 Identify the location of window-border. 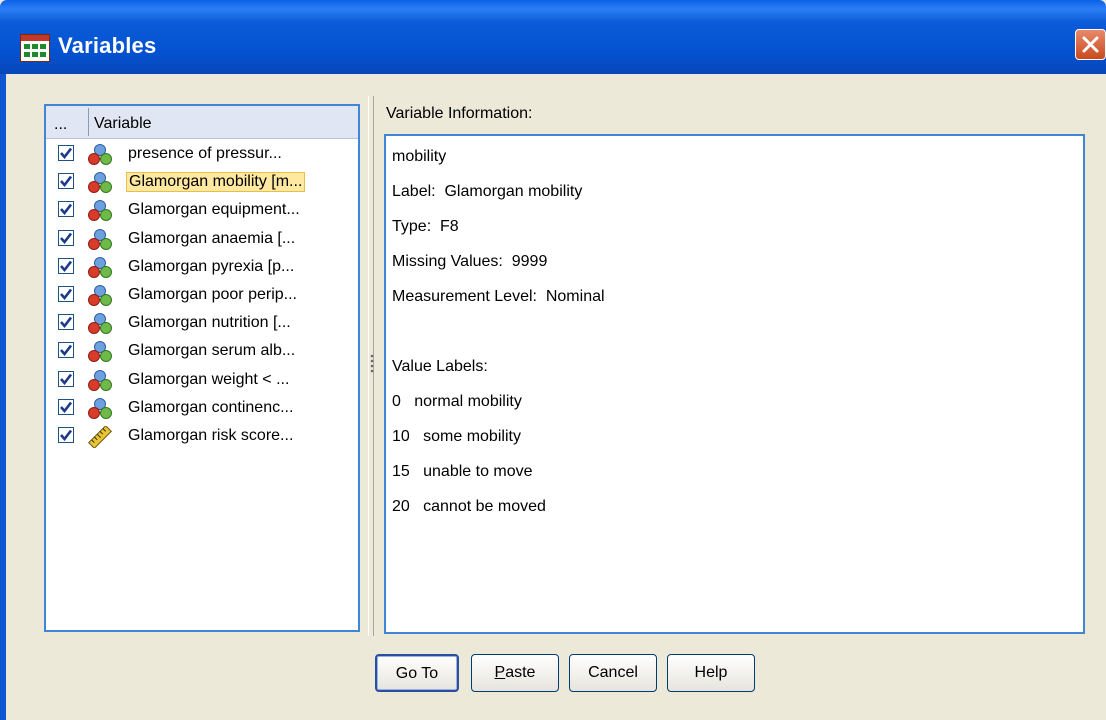
(3, 397).